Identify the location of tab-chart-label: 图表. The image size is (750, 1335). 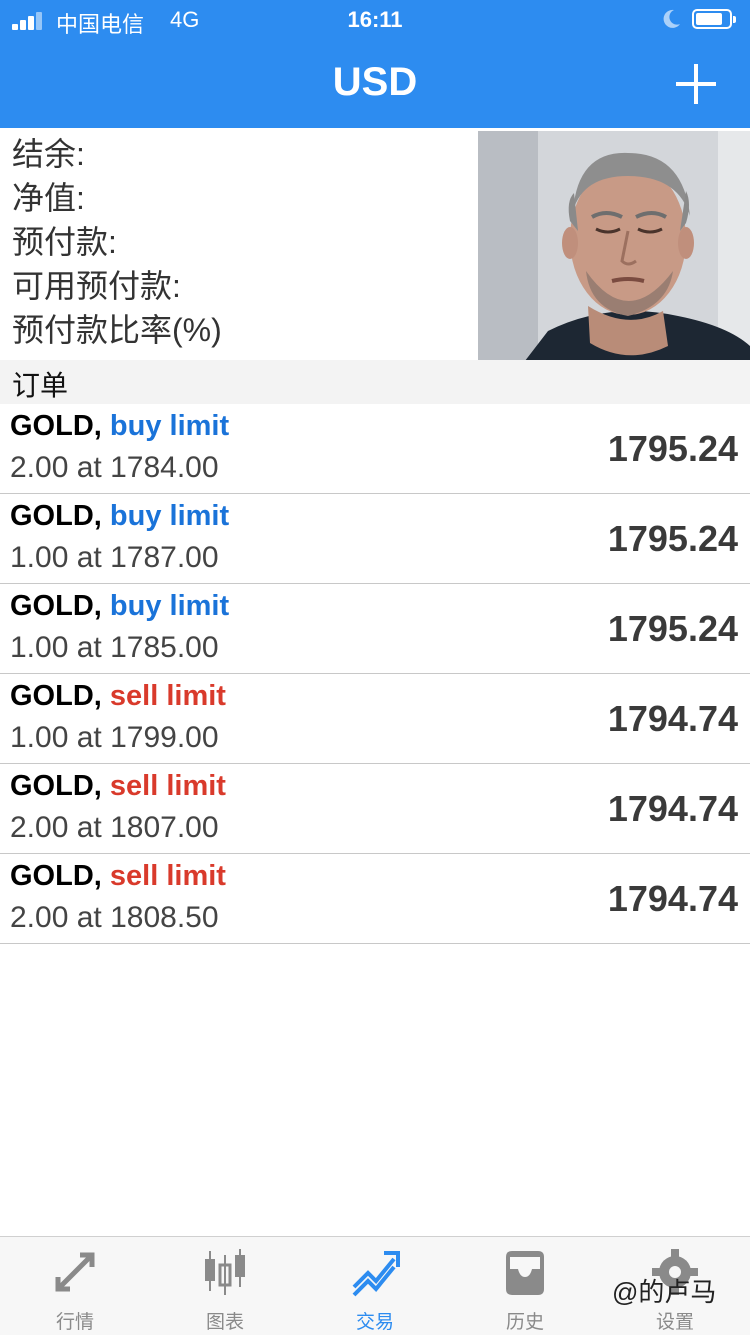
(224, 1322).